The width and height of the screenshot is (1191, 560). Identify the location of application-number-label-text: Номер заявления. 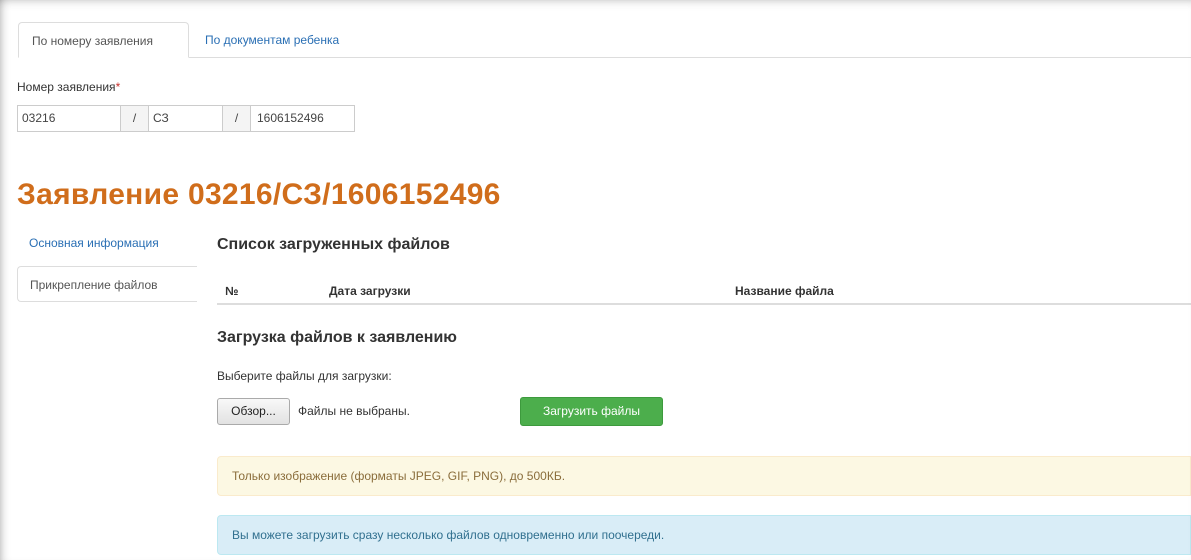
(66, 87).